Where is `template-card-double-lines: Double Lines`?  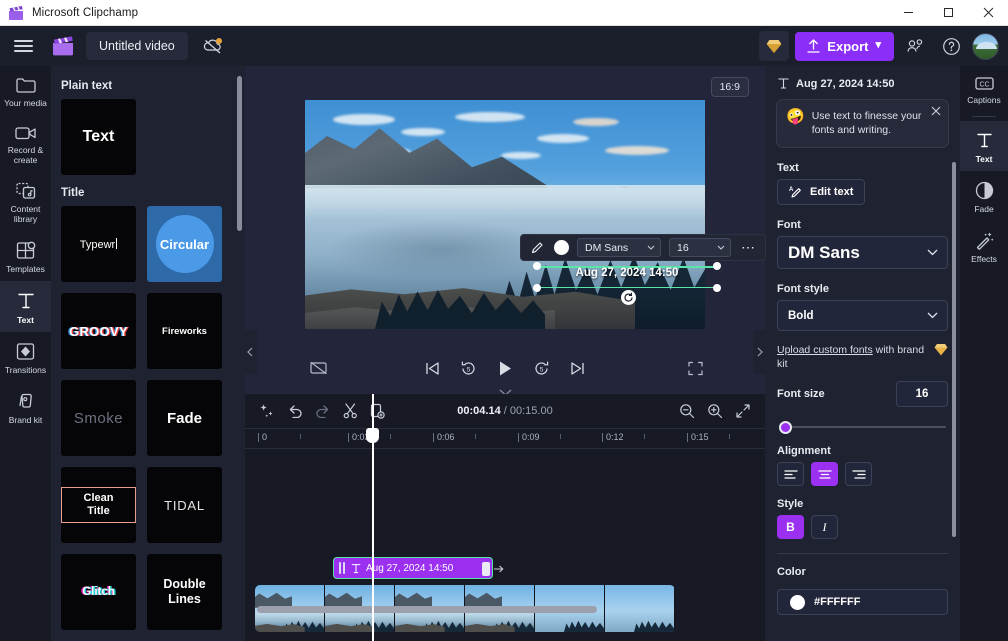 template-card-double-lines: Double Lines is located at coordinates (184, 592).